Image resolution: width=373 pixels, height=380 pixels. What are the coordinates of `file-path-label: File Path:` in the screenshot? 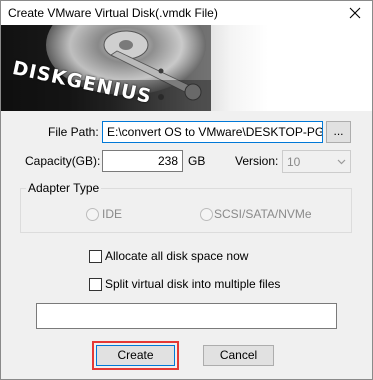 It's located at (73, 132).